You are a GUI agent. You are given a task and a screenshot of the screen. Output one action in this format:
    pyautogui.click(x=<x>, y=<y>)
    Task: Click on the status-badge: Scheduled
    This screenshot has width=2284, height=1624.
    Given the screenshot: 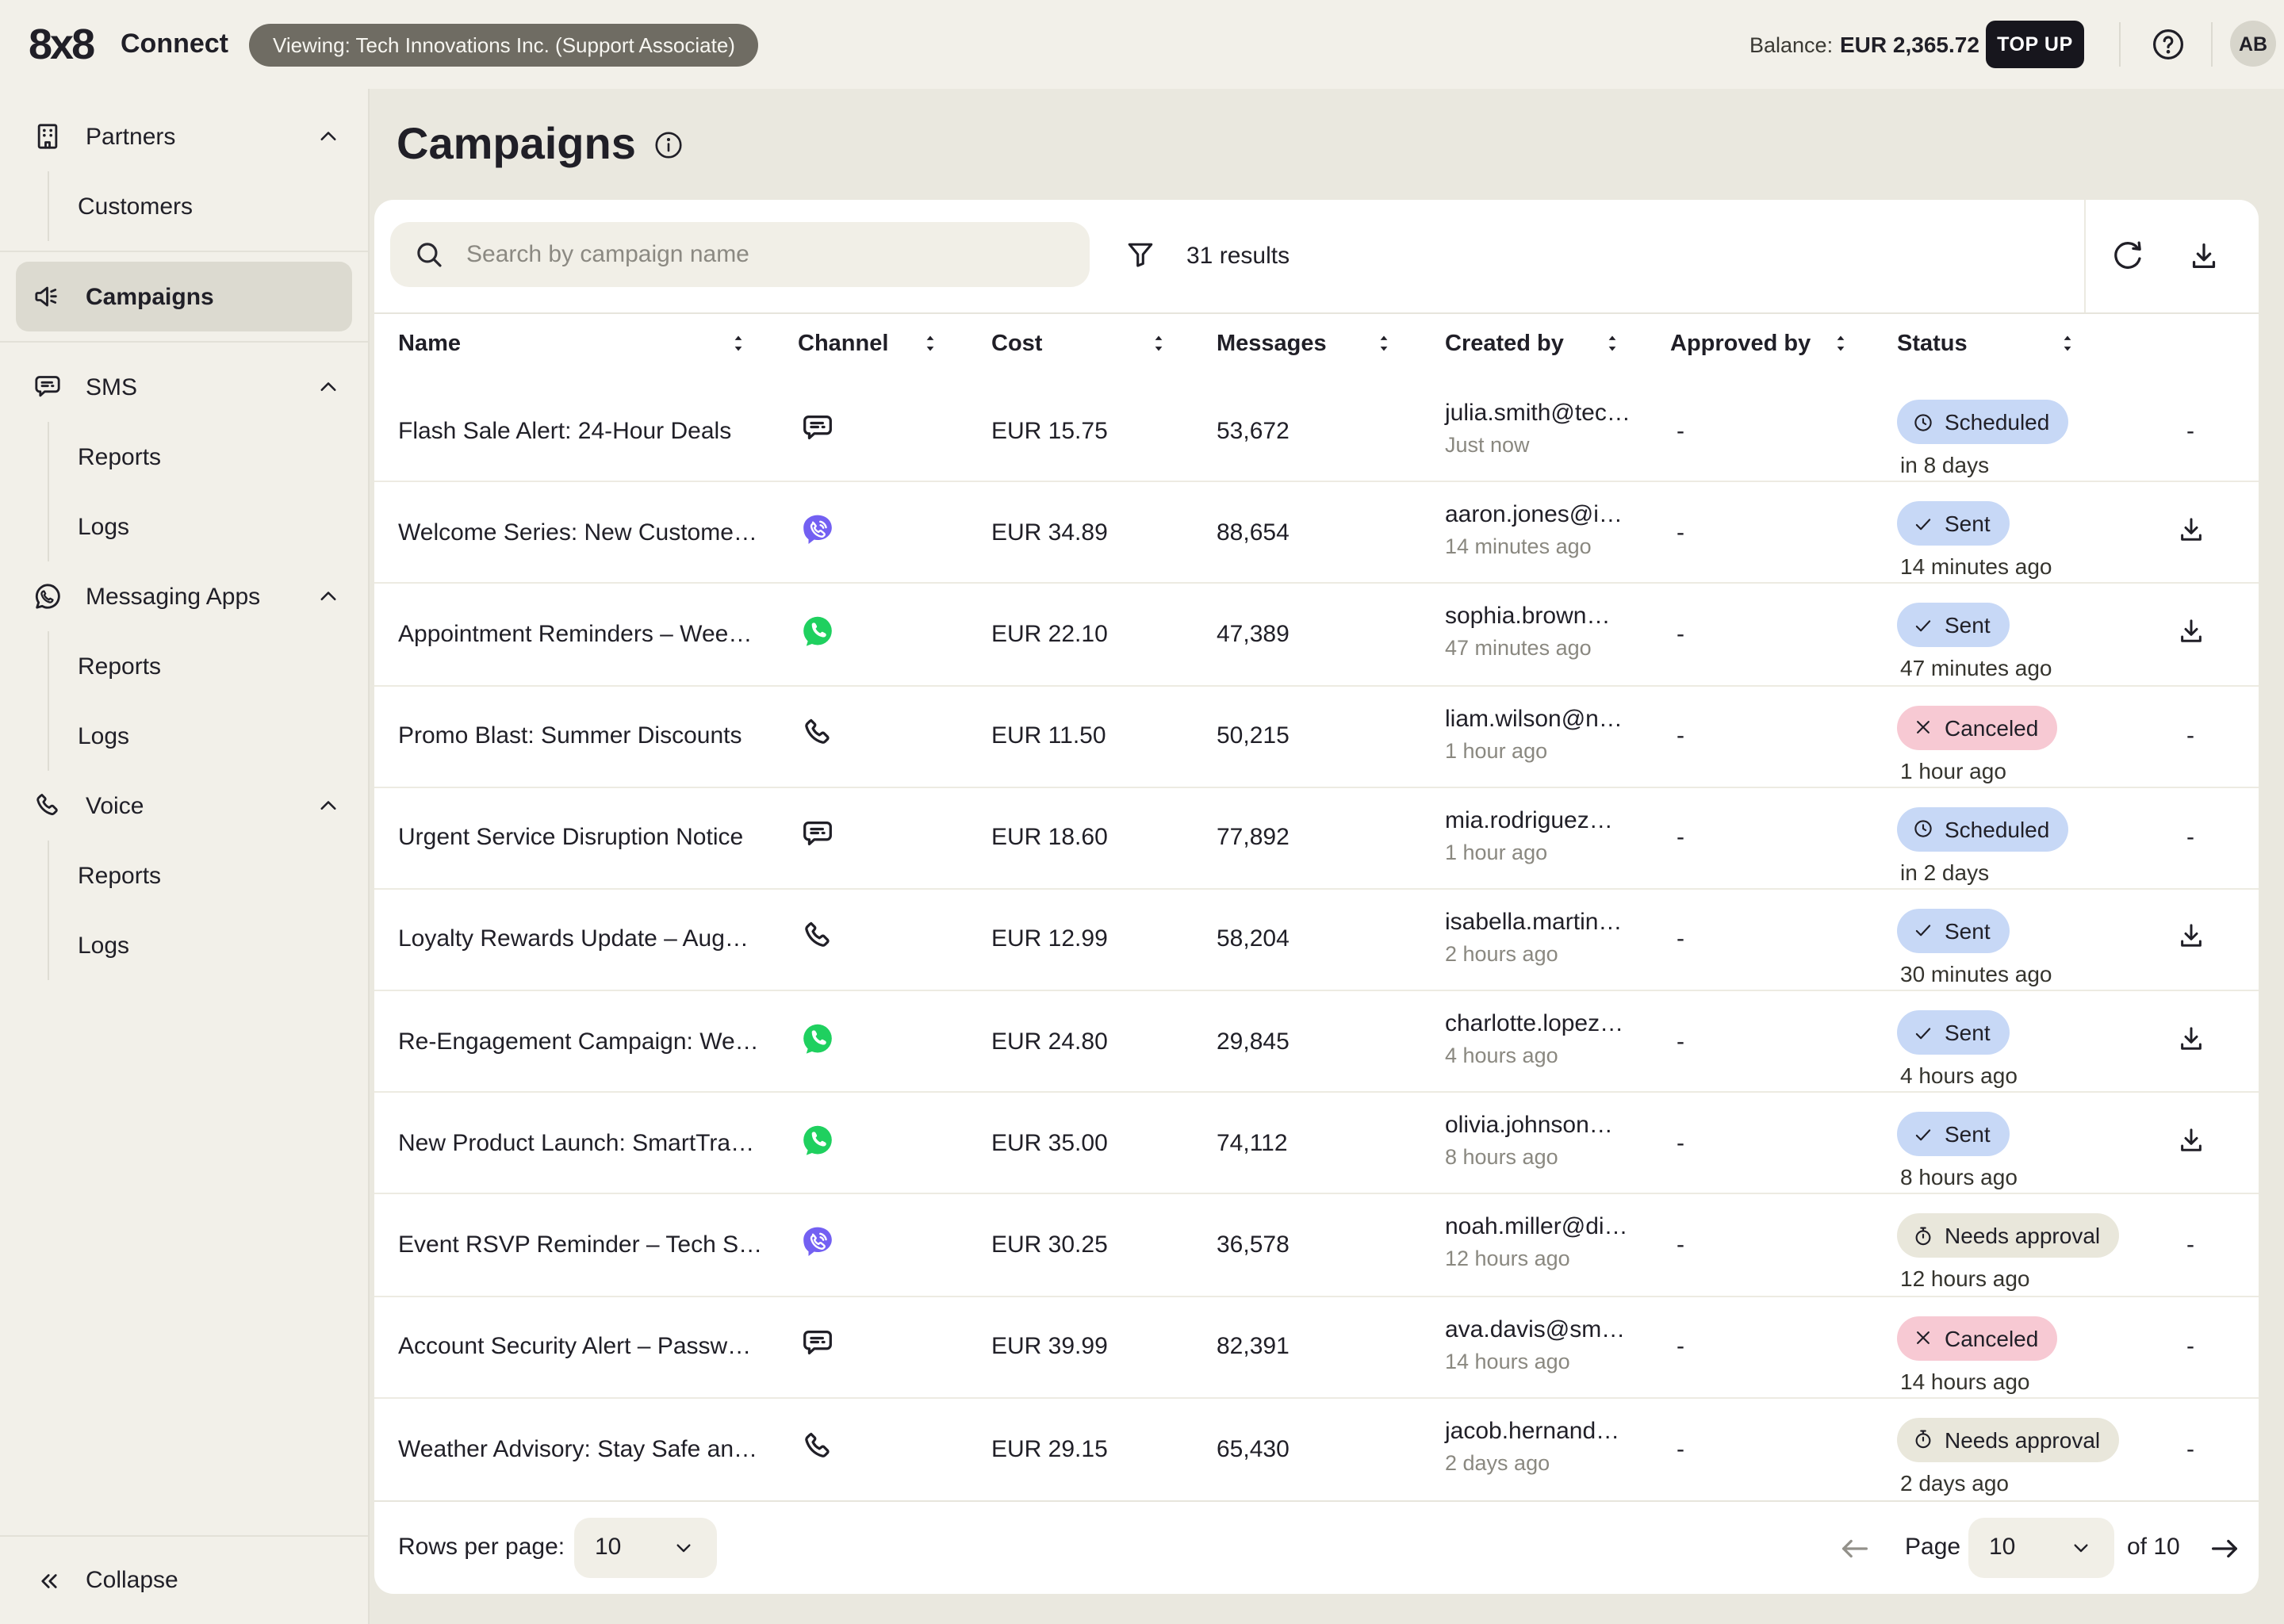 What is the action you would take?
    pyautogui.click(x=1983, y=829)
    